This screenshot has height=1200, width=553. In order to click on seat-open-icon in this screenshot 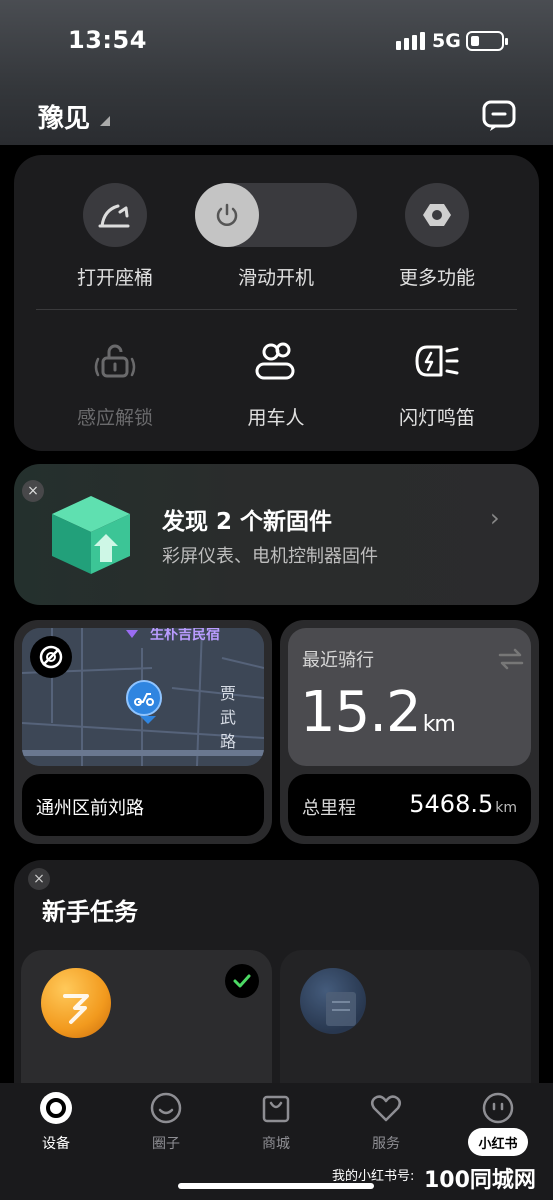, I will do `click(115, 215)`.